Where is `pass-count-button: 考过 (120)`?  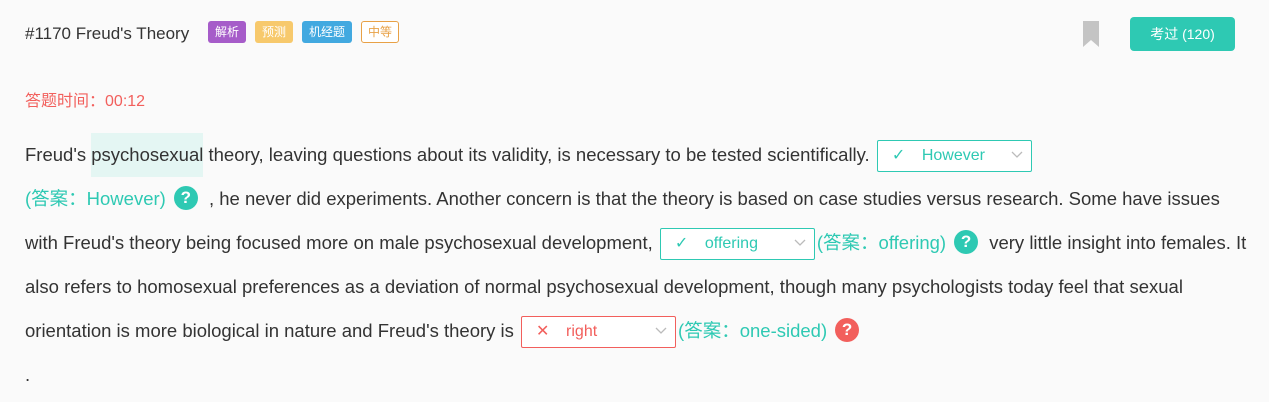
pass-count-button: 考过 (120) is located at coordinates (1182, 34).